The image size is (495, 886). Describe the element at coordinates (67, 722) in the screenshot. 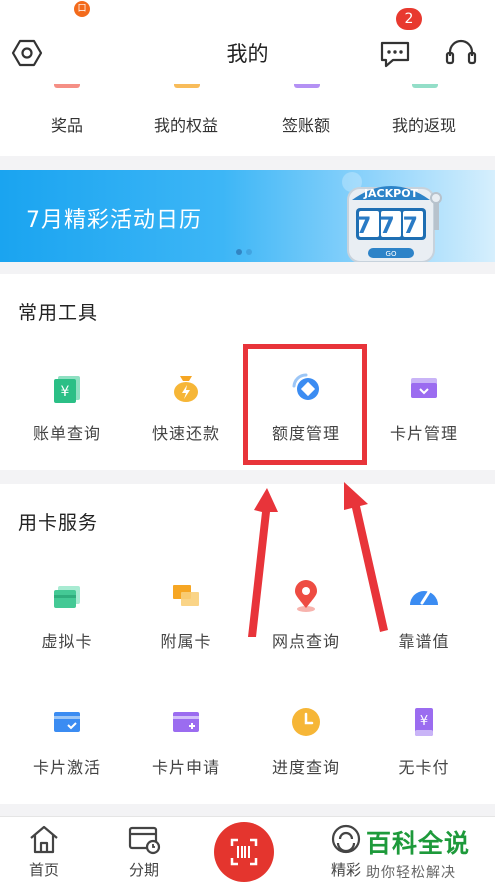

I see `card-activate-icon` at that location.